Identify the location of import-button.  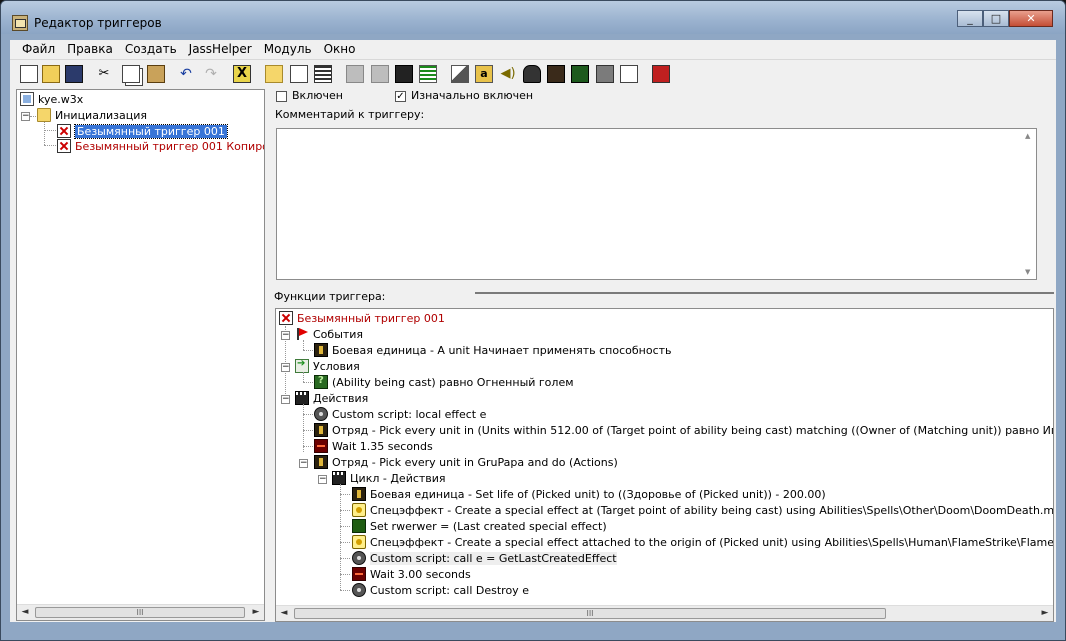
(580, 74).